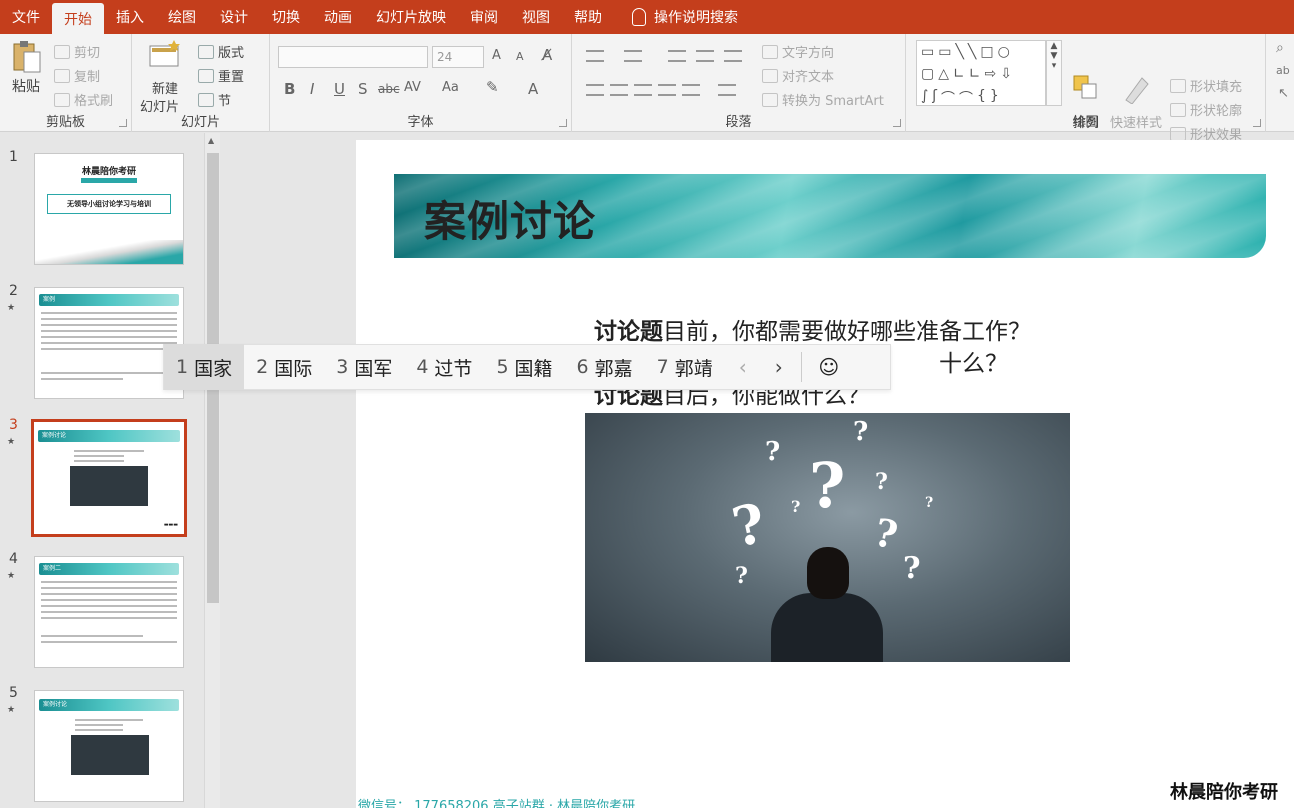  What do you see at coordinates (338, 17) in the screenshot?
I see `tab-animations: 动画` at bounding box center [338, 17].